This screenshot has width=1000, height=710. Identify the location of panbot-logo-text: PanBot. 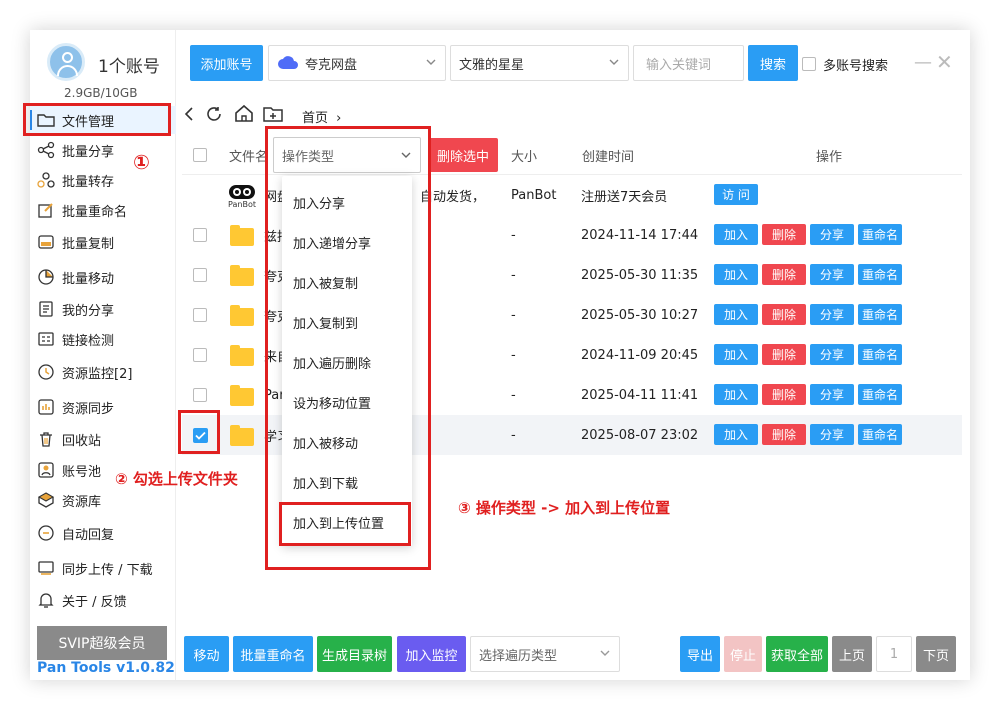
(242, 204).